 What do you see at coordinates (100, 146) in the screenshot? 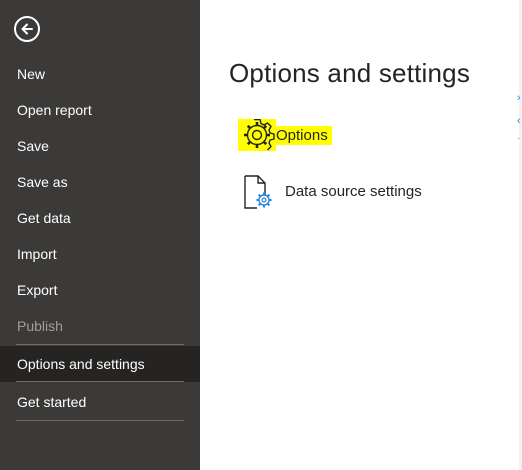
I see `sidebar-item-save: Save` at bounding box center [100, 146].